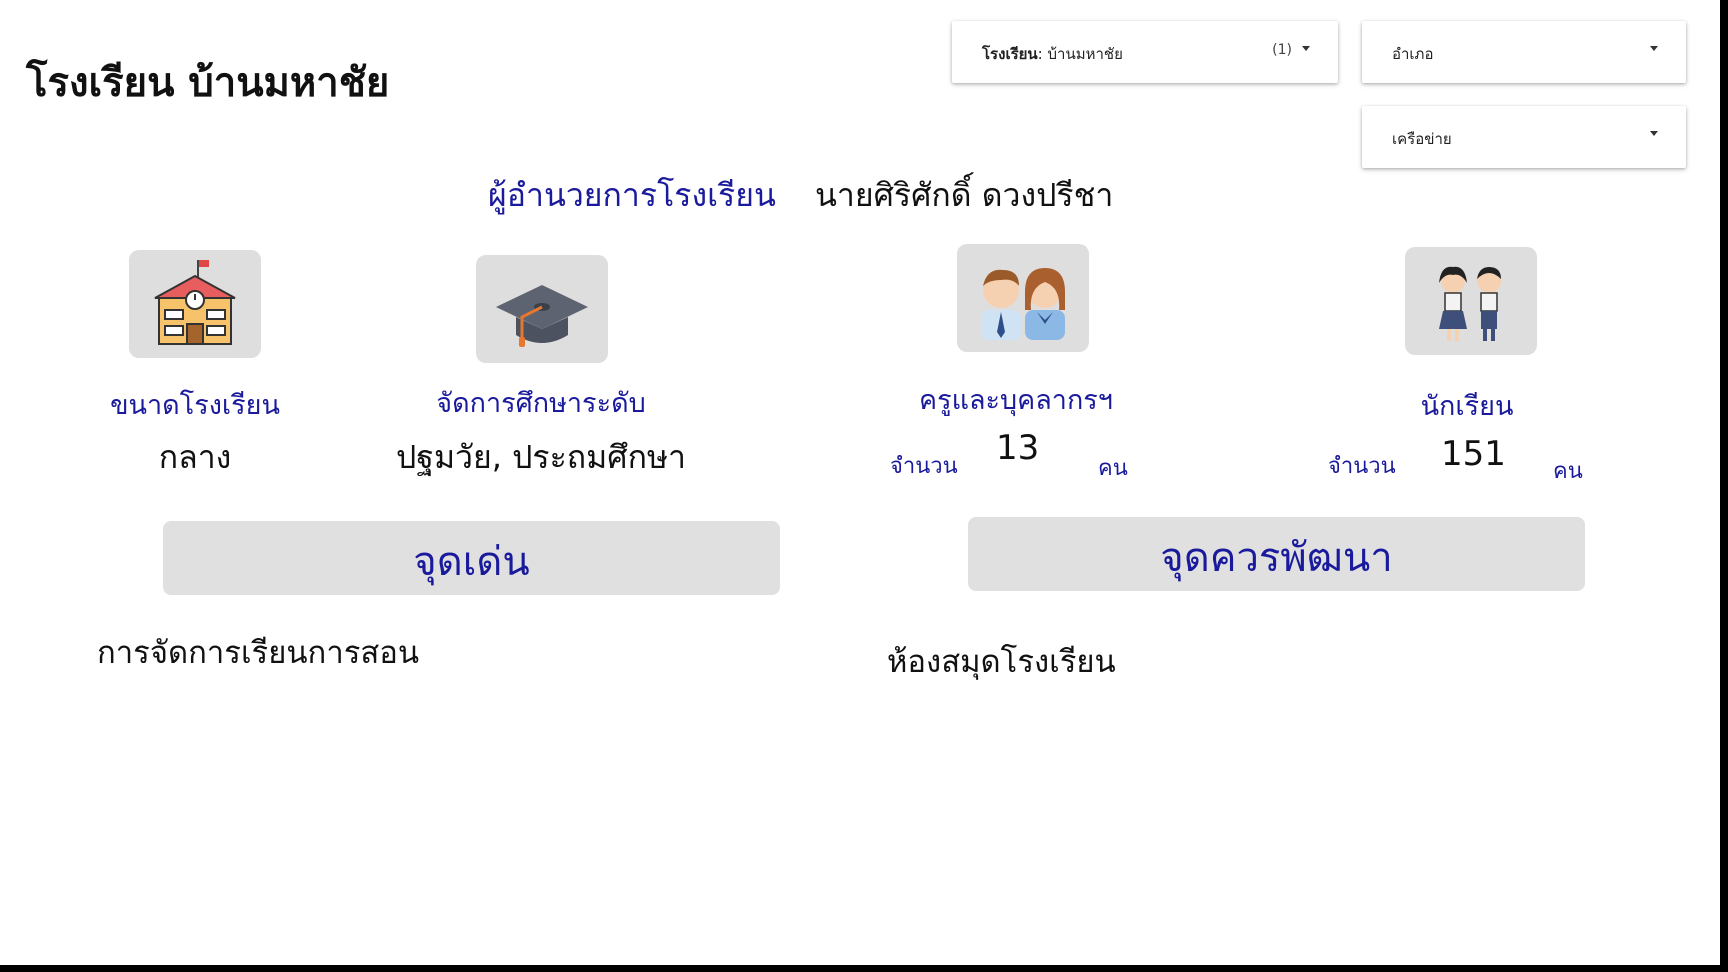 The height and width of the screenshot is (972, 1728). What do you see at coordinates (1413, 54) in the screenshot?
I see `district-filter-label: อำเภอ` at bounding box center [1413, 54].